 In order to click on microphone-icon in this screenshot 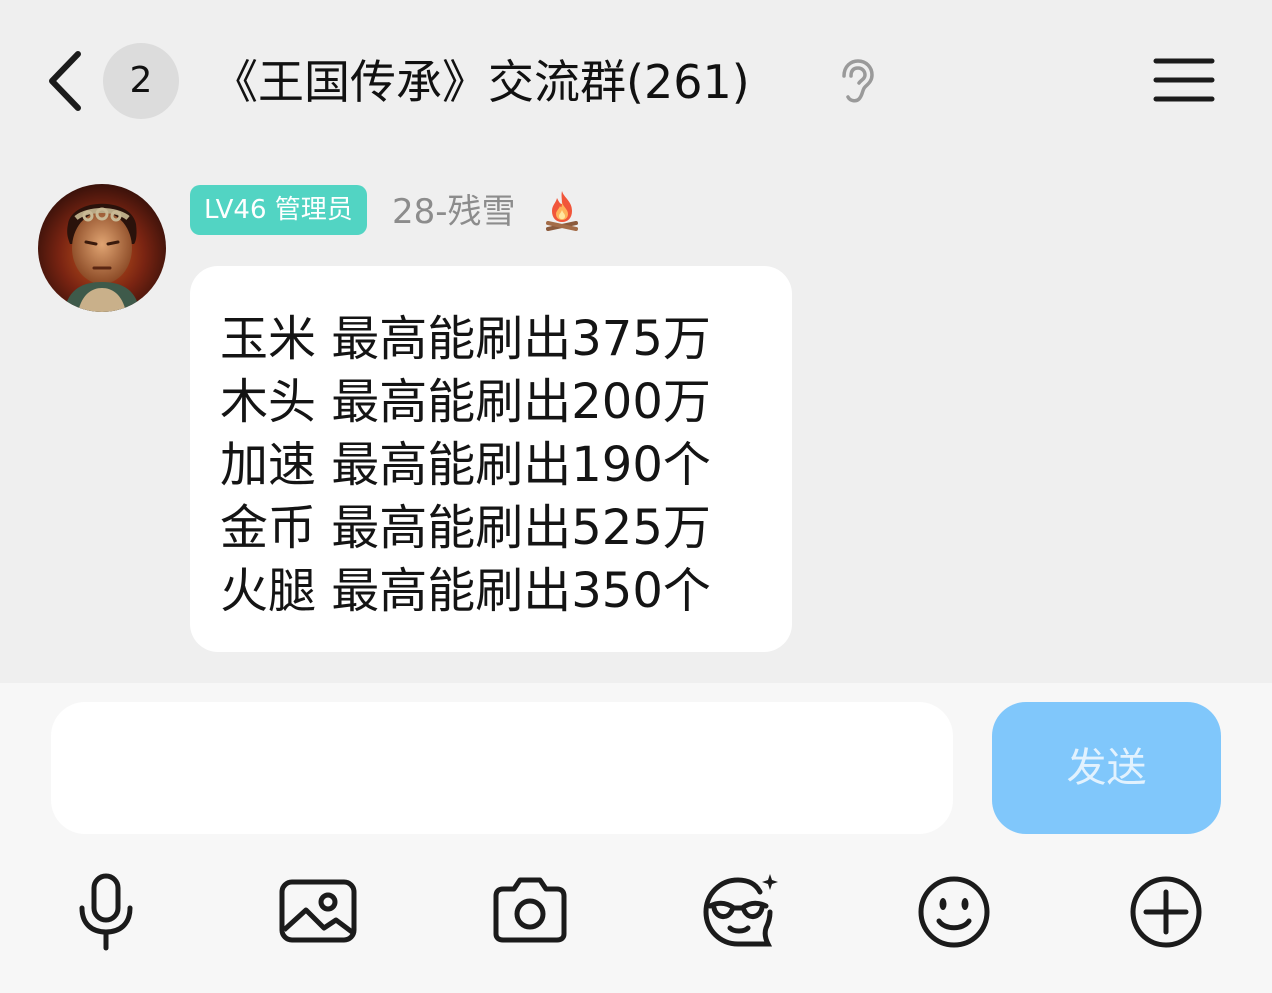, I will do `click(106, 912)`.